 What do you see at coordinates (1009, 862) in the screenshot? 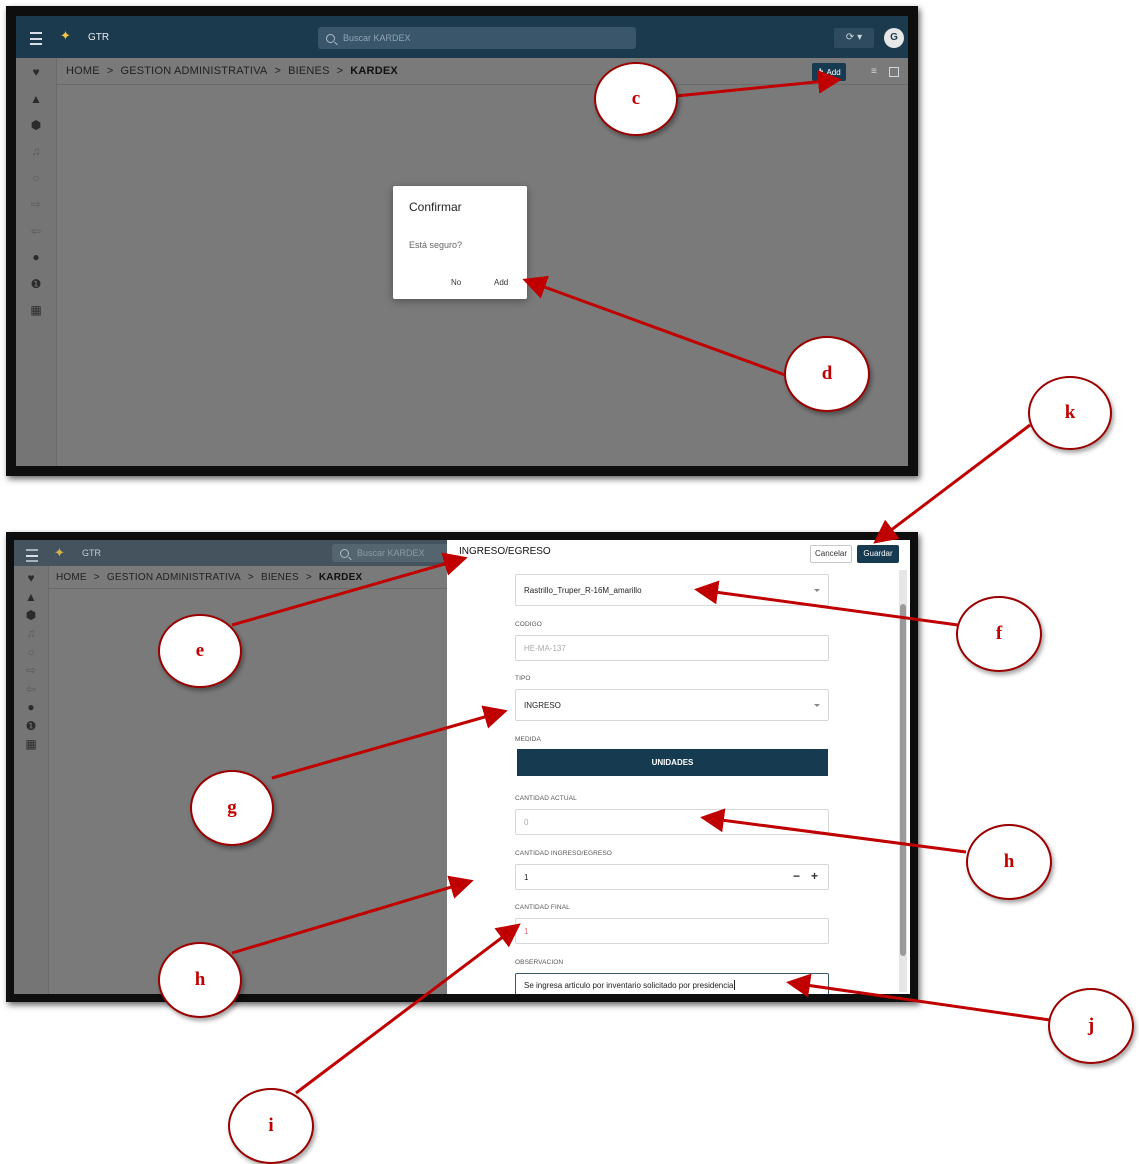
I see `callout-h-right: h` at bounding box center [1009, 862].